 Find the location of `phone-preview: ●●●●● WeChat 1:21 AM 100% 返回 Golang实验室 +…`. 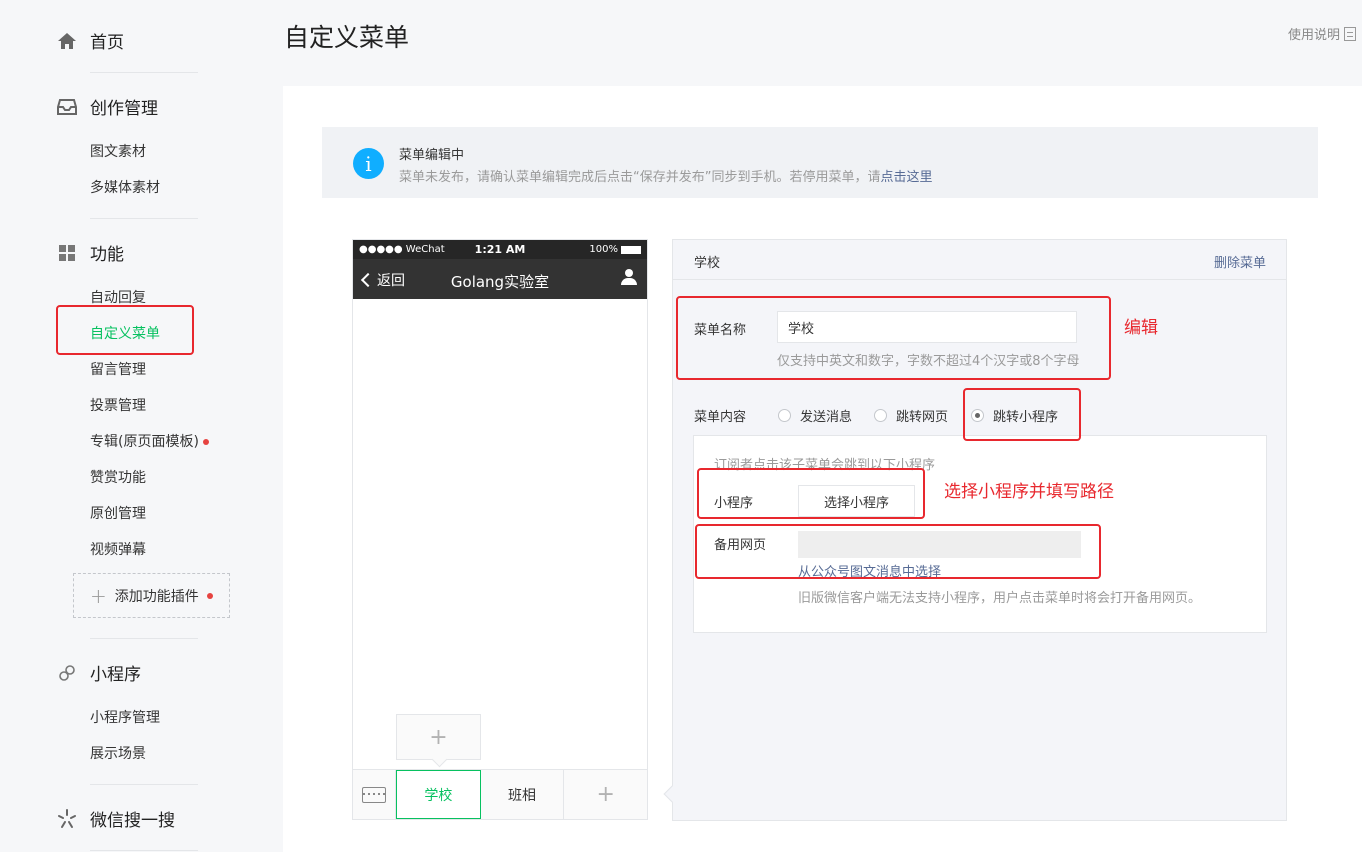

phone-preview: ●●●●● WeChat 1:21 AM 100% 返回 Golang实验室 +… is located at coordinates (500, 529).